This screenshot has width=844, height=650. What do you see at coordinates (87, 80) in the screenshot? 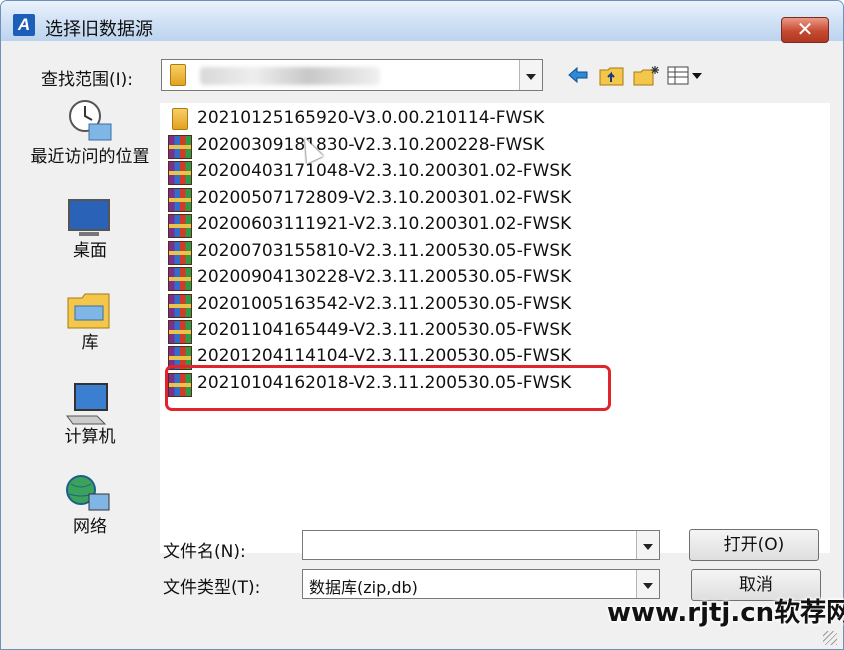
I see `lookin-label: 查找范围(I):` at bounding box center [87, 80].